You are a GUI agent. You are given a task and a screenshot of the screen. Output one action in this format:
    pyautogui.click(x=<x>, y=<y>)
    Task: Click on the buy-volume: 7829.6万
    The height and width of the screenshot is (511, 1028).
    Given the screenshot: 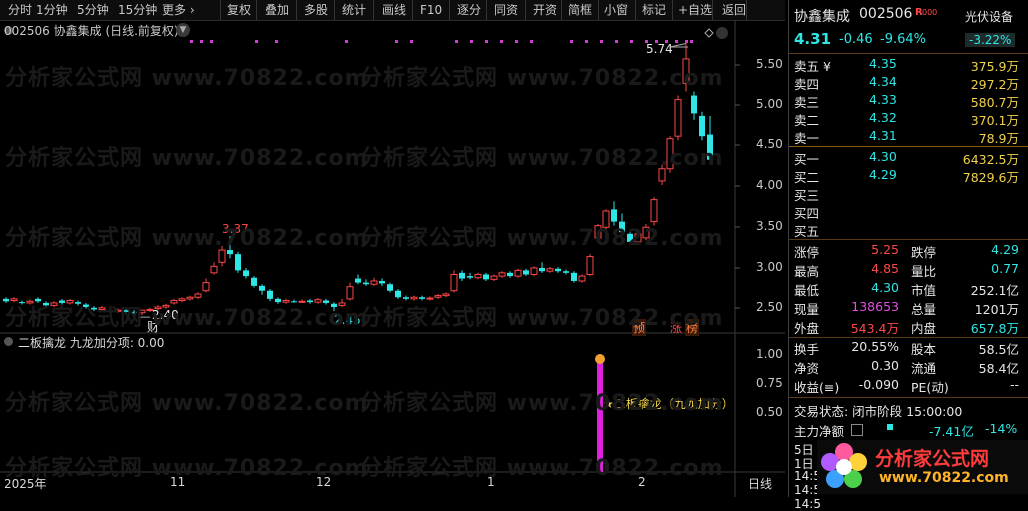 What is the action you would take?
    pyautogui.click(x=990, y=177)
    